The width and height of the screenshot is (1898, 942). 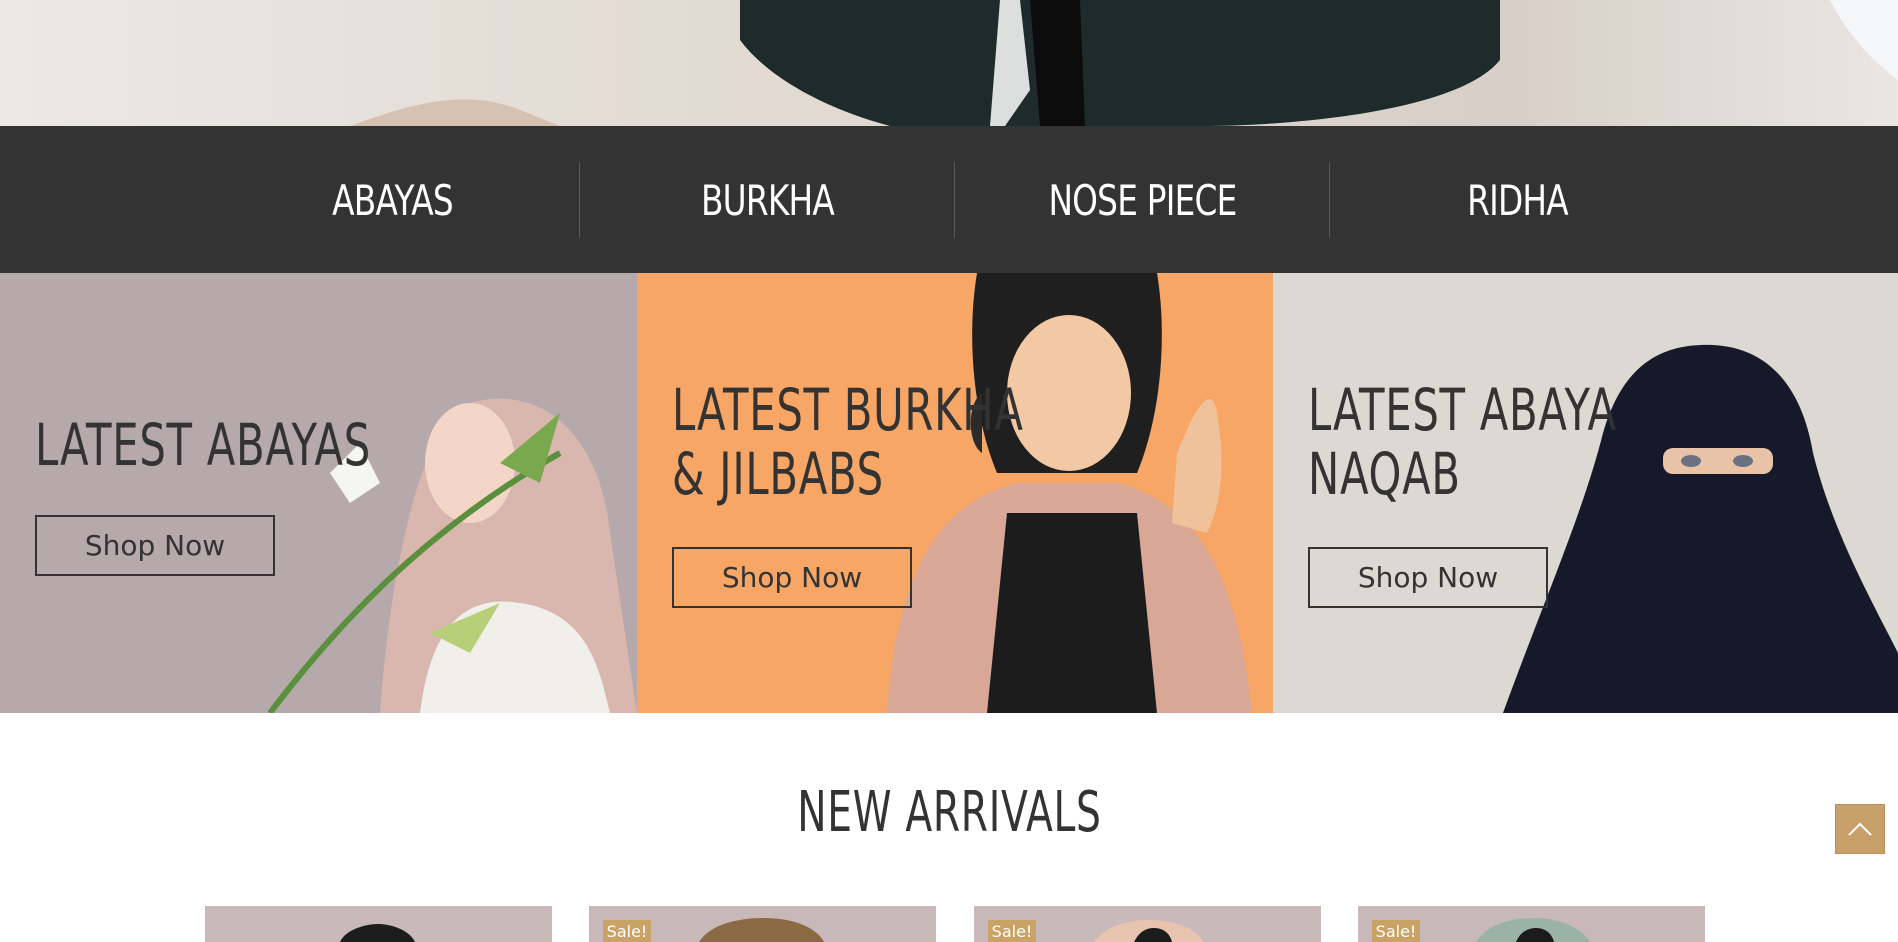 What do you see at coordinates (767, 200) in the screenshot?
I see `category-burkha: BURKHA` at bounding box center [767, 200].